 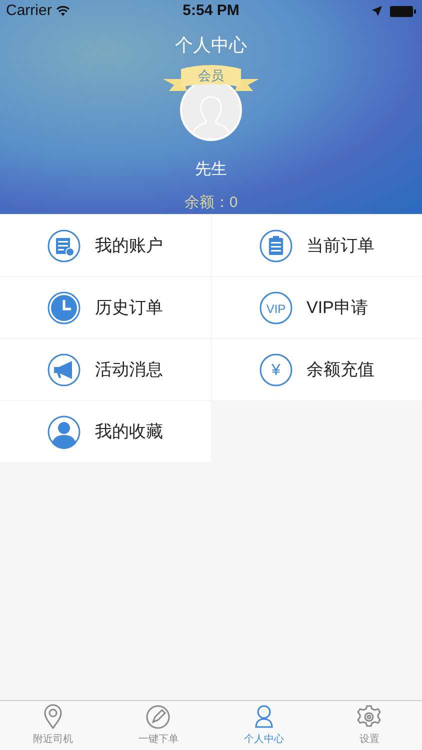 I want to click on tab-item: 个人中心, so click(x=263, y=725).